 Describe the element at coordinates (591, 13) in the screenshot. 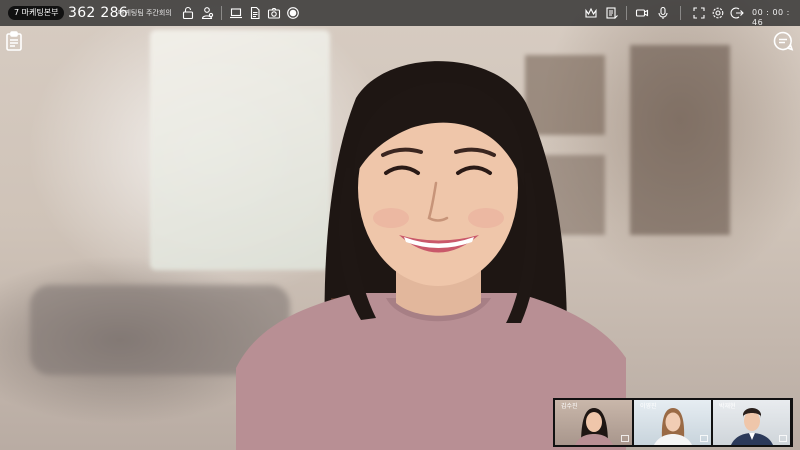

I see `crown-icon` at that location.